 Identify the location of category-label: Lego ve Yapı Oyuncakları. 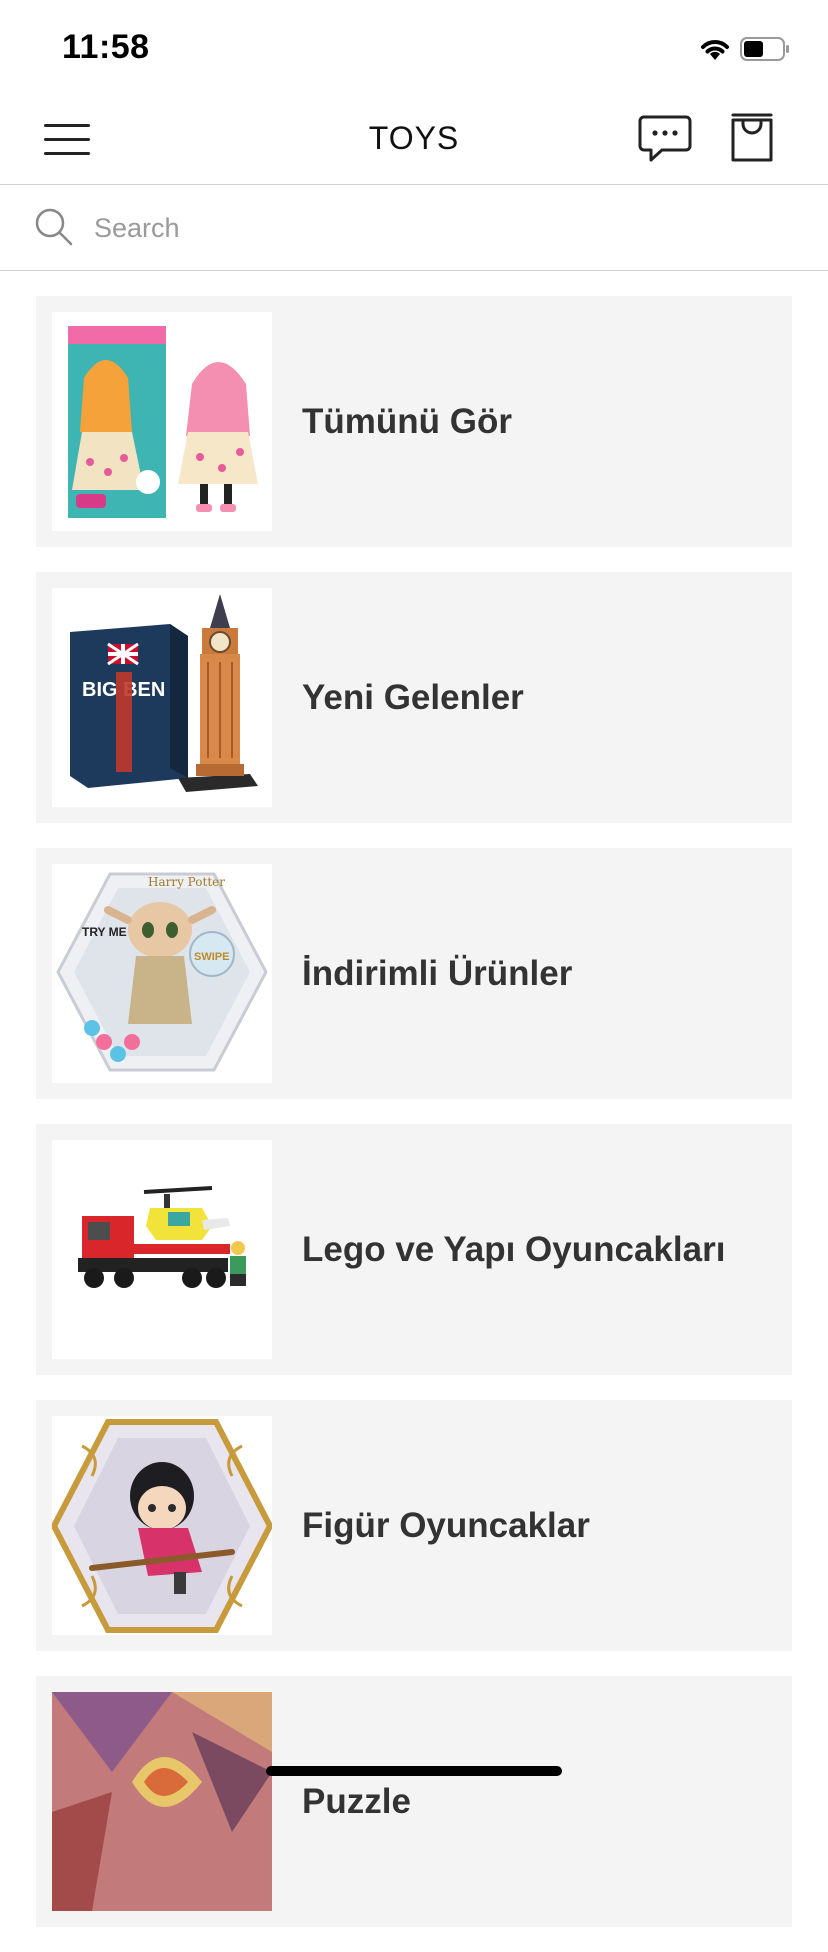
(514, 1249).